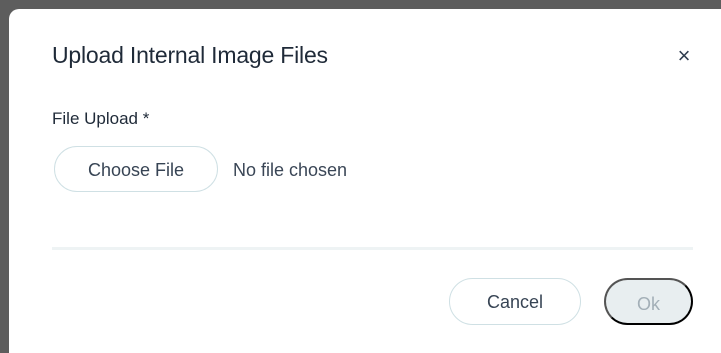 The height and width of the screenshot is (353, 721). Describe the element at coordinates (515, 301) in the screenshot. I see `cancel-button: Cancel` at that location.